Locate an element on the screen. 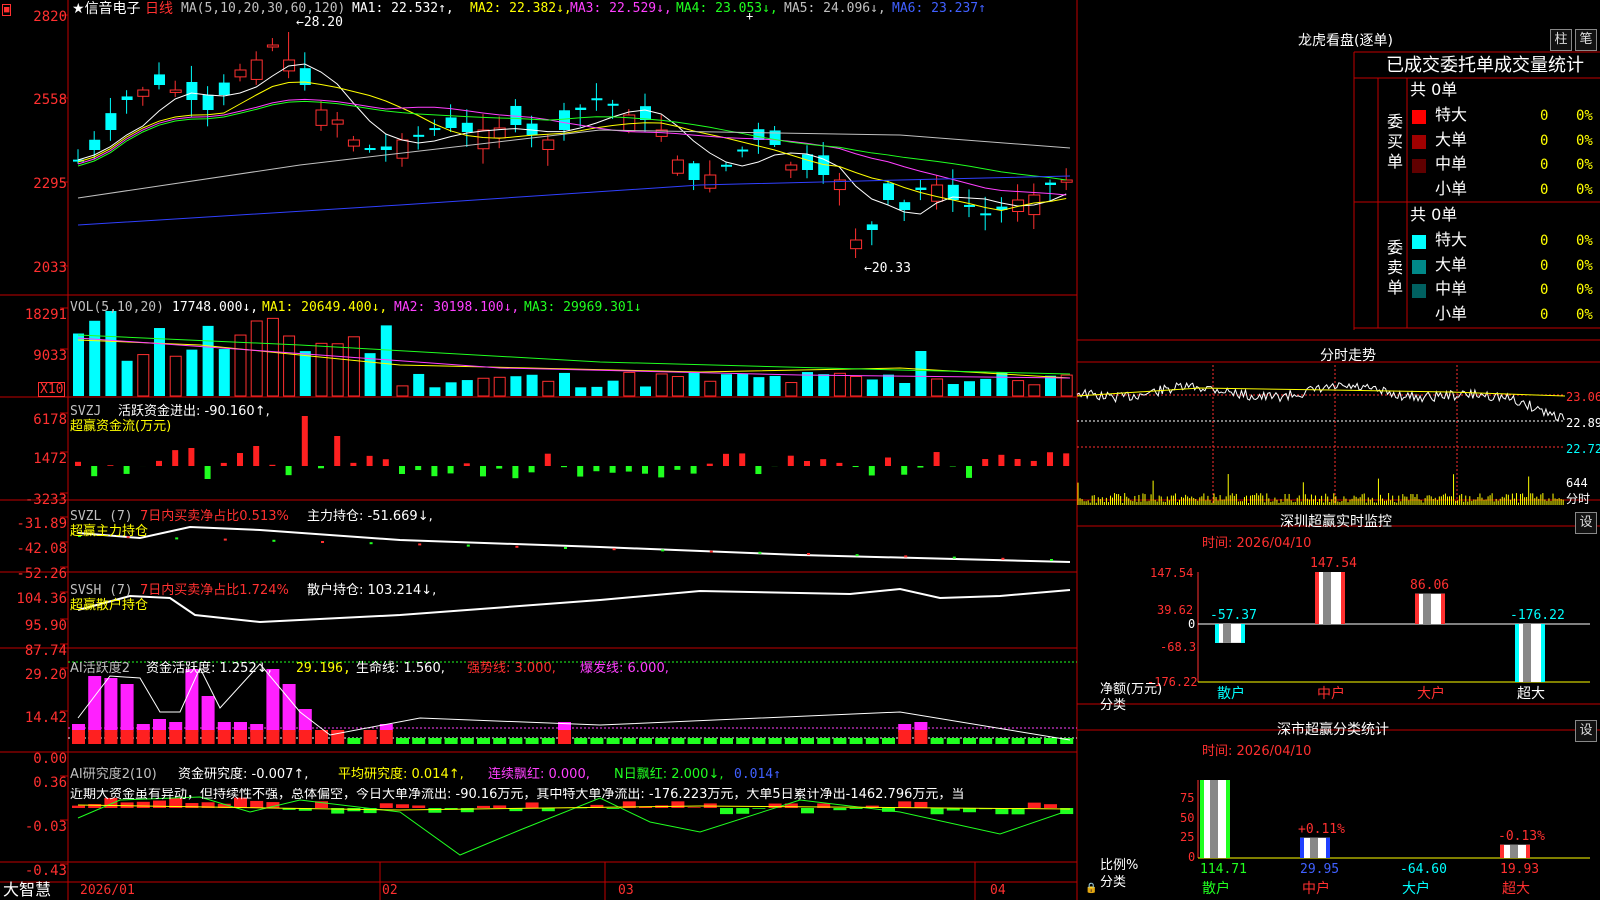 The image size is (1600, 900). class-category-label: 大户 is located at coordinates (1416, 889).